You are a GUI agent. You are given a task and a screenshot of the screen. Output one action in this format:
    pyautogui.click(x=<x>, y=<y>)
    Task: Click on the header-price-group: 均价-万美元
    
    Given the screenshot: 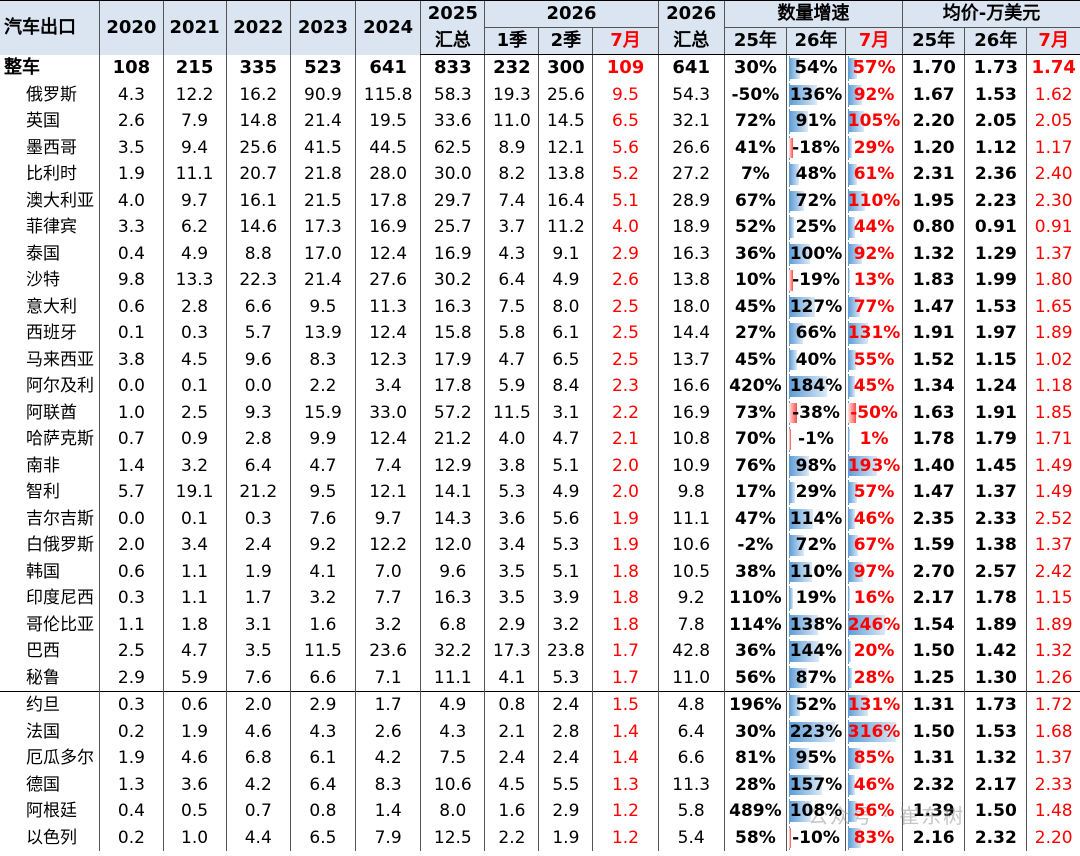 What is the action you would take?
    pyautogui.click(x=991, y=14)
    